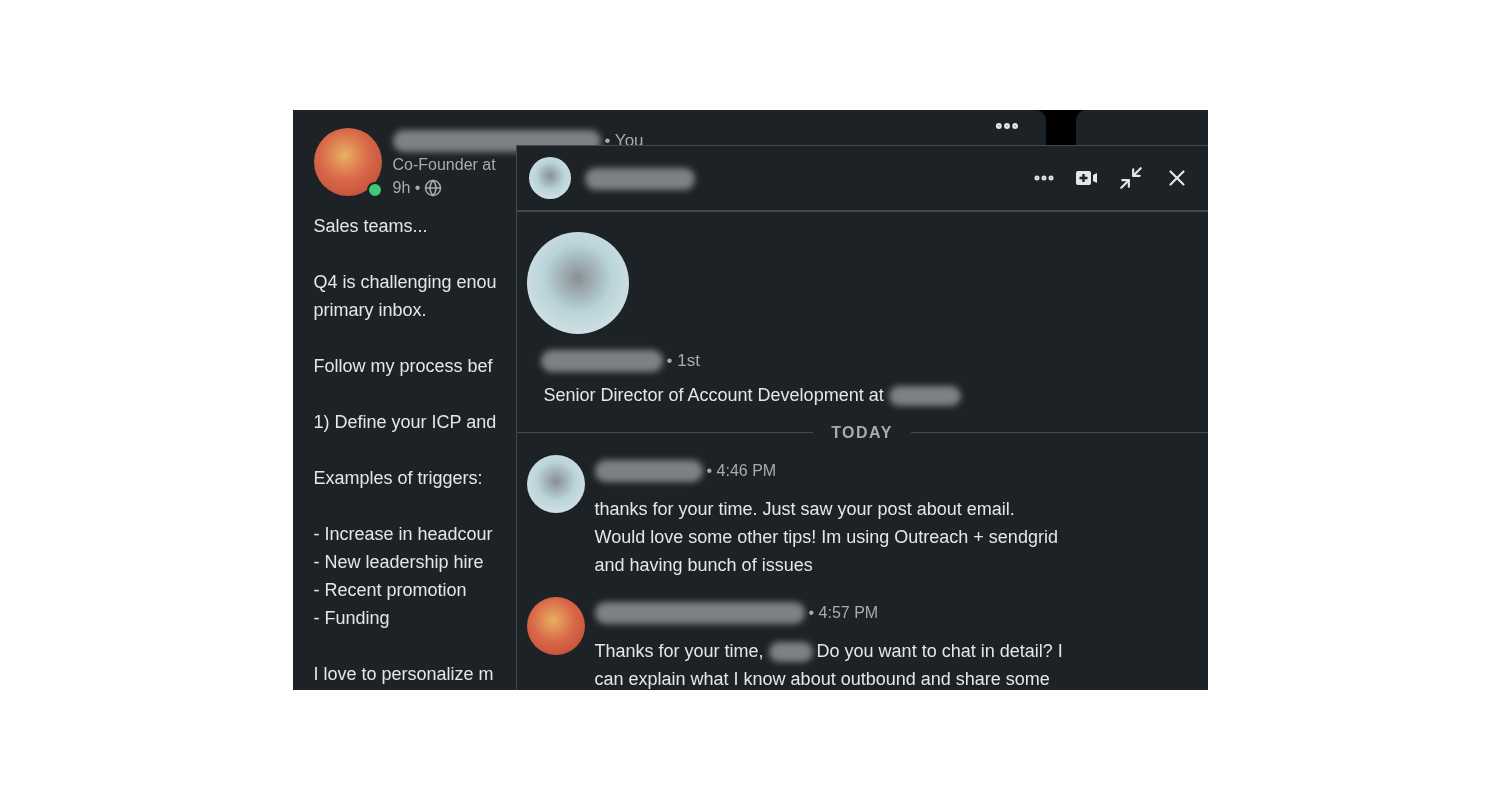 This screenshot has height=800, width=1500. Describe the element at coordinates (405, 296) in the screenshot. I see `post-paragraph: Q4 is challenging enou primary inbox.` at that location.